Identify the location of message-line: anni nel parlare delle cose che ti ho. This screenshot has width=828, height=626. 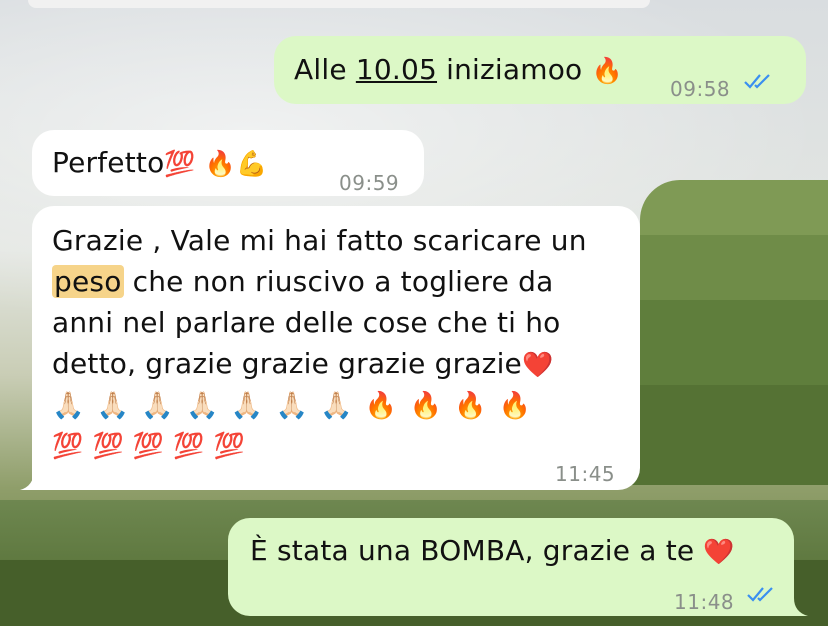
(306, 322).